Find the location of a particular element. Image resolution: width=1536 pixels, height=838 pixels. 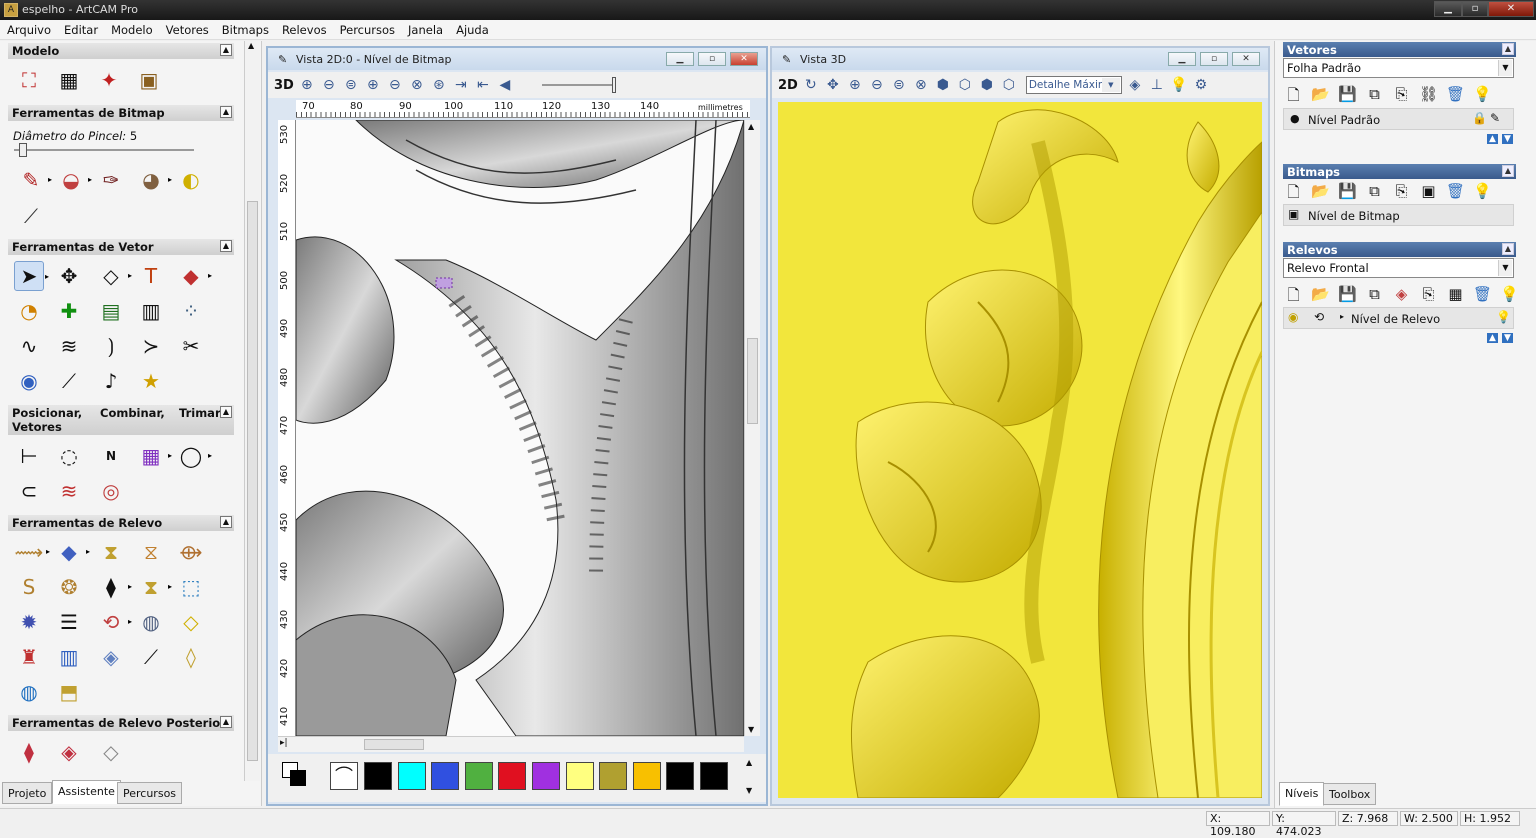

edit-icon: ✎ is located at coordinates (1495, 118).